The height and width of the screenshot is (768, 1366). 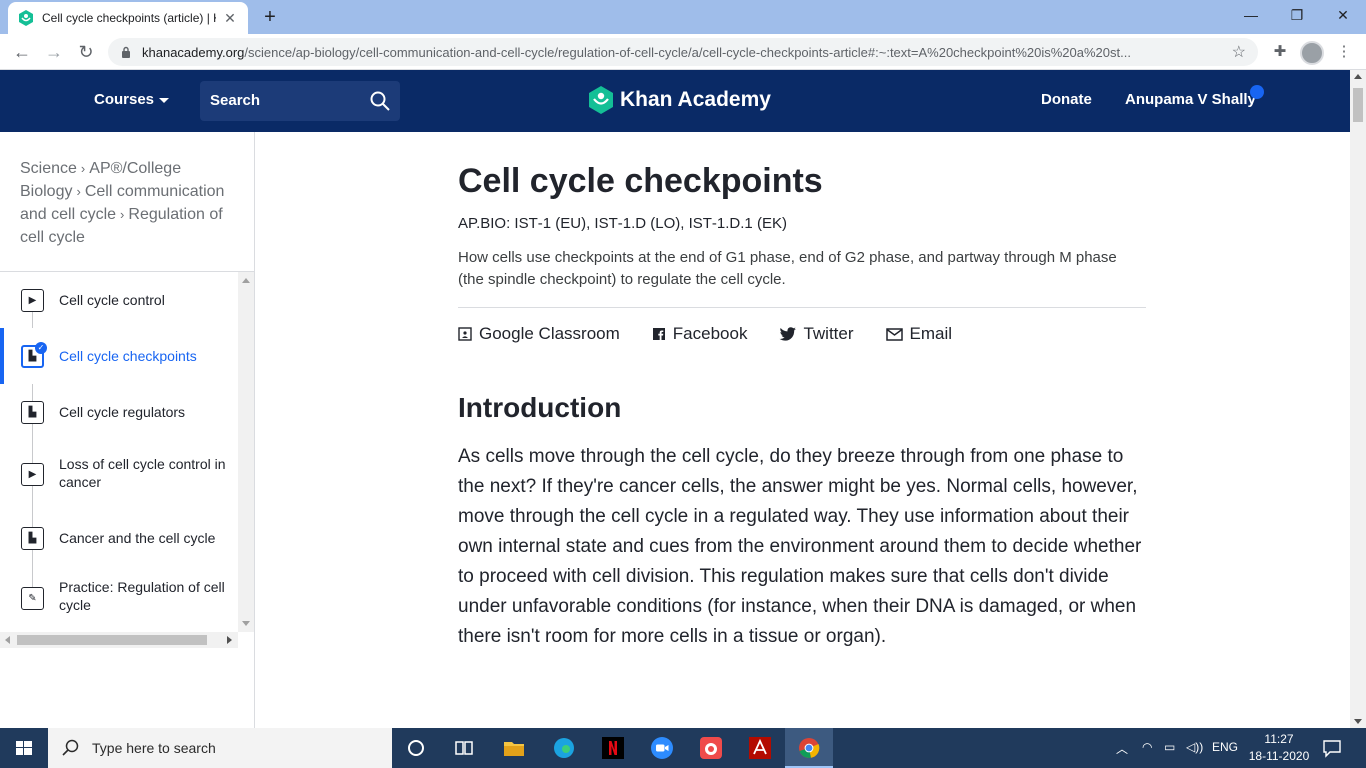 I want to click on task-view-icon, so click(x=464, y=748).